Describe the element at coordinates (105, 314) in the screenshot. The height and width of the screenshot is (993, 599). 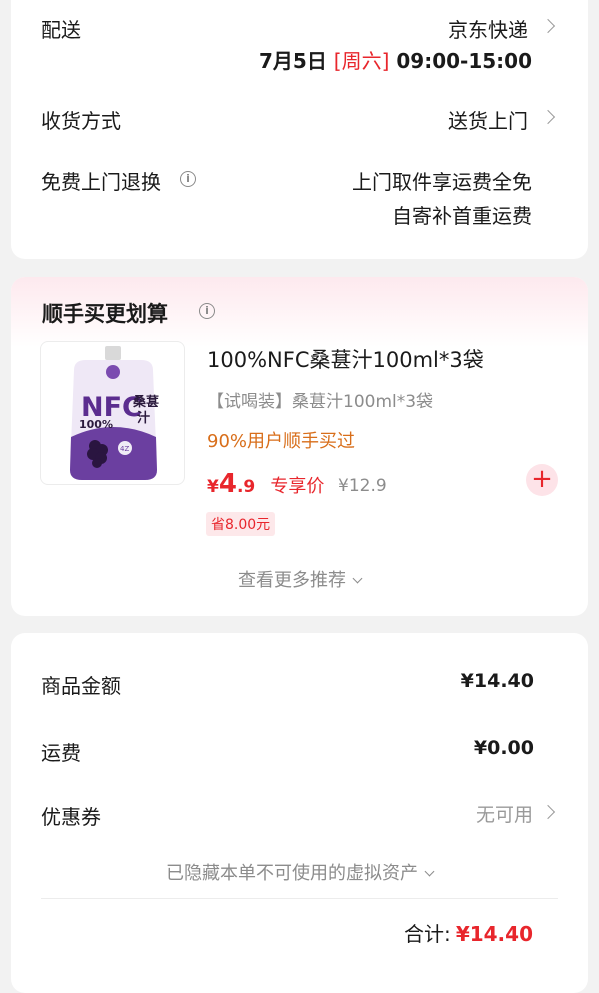
I see `addon-title: 顺手买更划算` at that location.